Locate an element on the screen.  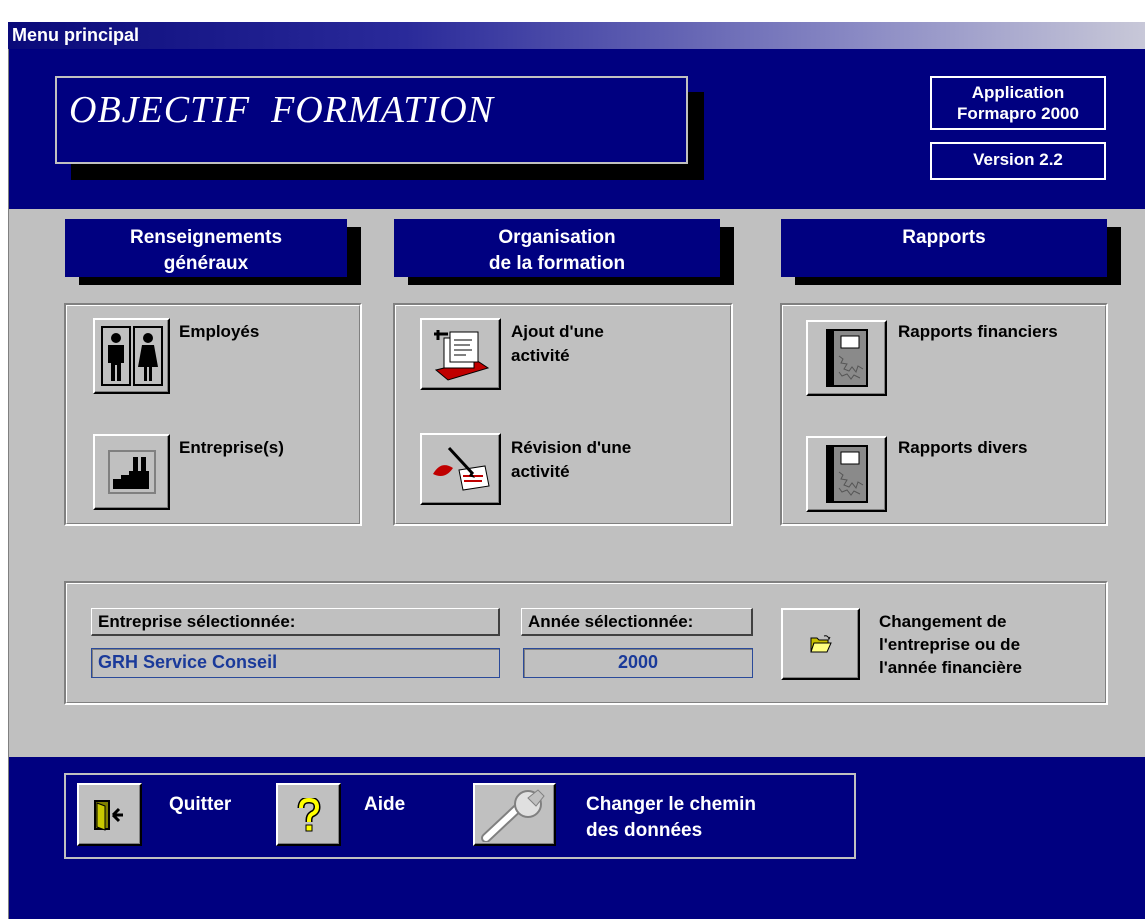
window-title: Menu principal is located at coordinates (76, 35).